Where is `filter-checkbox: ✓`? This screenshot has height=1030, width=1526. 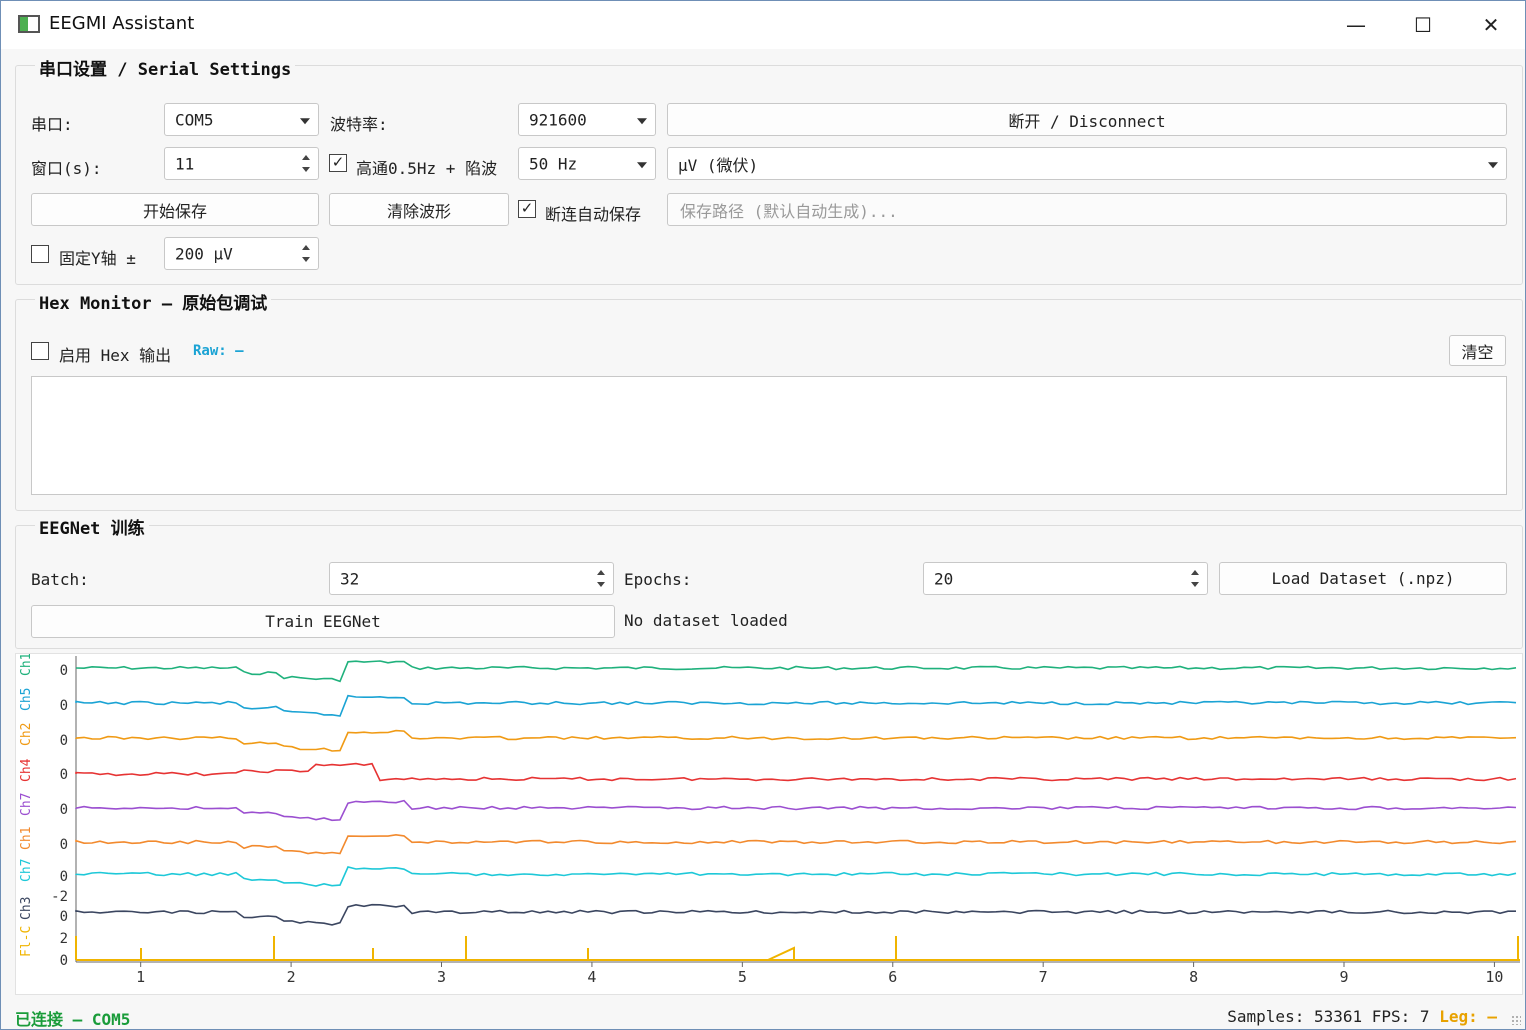 filter-checkbox: ✓ is located at coordinates (338, 163).